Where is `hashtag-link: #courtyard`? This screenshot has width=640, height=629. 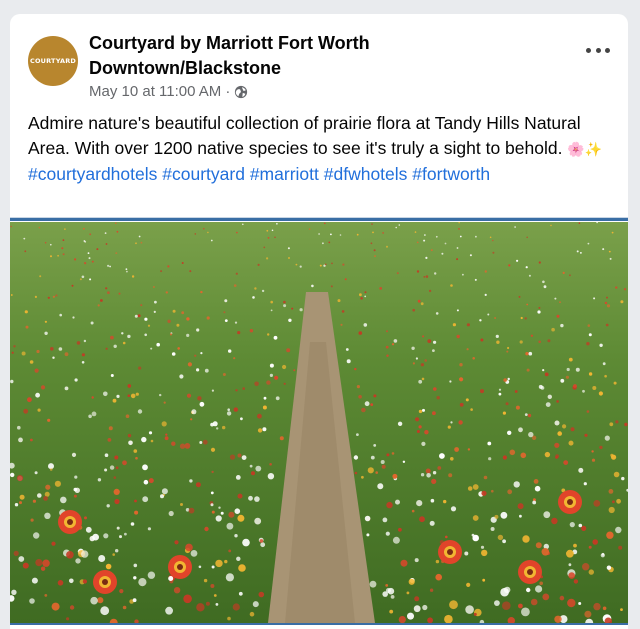 hashtag-link: #courtyard is located at coordinates (203, 174).